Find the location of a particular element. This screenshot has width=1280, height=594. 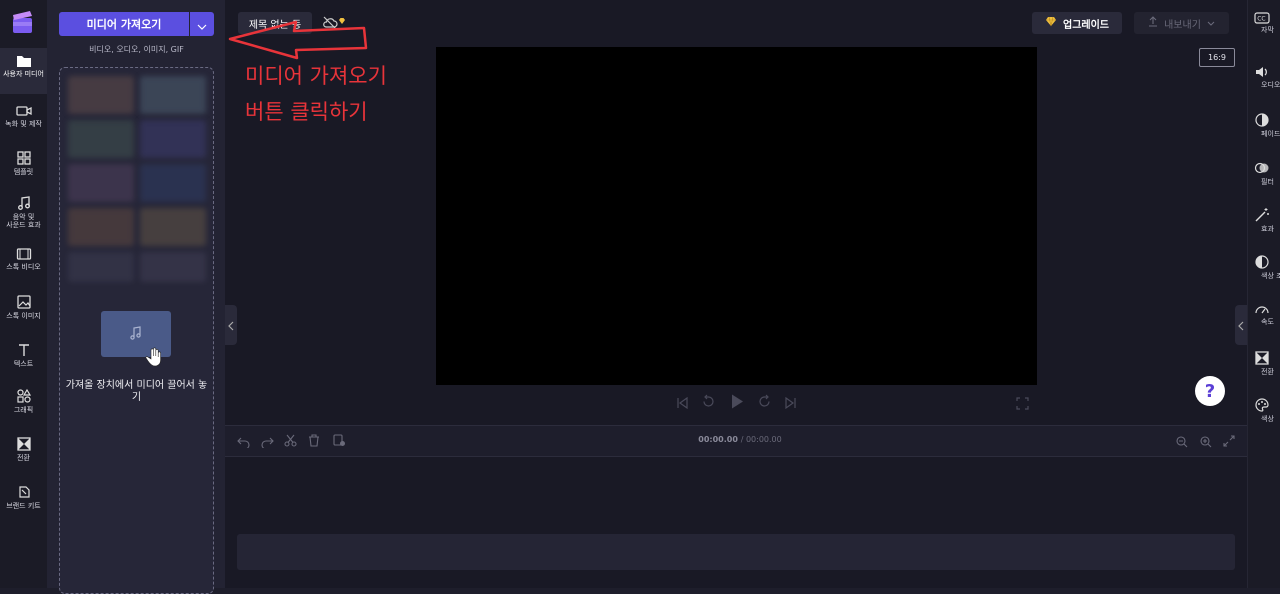

prop-label: 자막 is located at coordinates (1267, 30).